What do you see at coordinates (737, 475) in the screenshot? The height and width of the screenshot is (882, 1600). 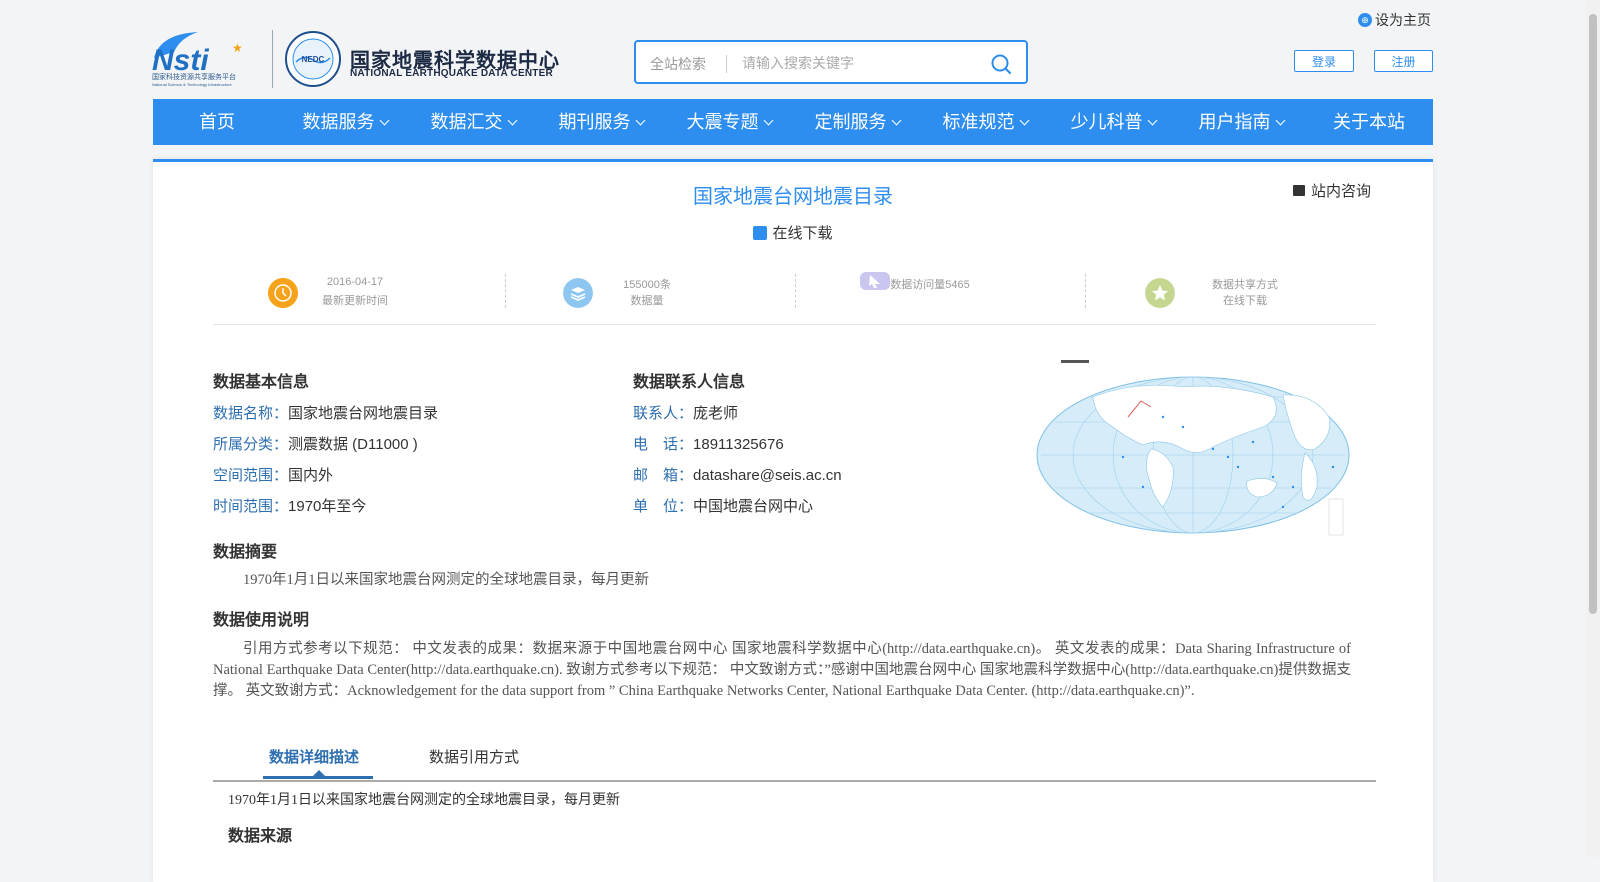 I see `contact-info-row: 邮 箱：datashare@seis.ac.cn` at bounding box center [737, 475].